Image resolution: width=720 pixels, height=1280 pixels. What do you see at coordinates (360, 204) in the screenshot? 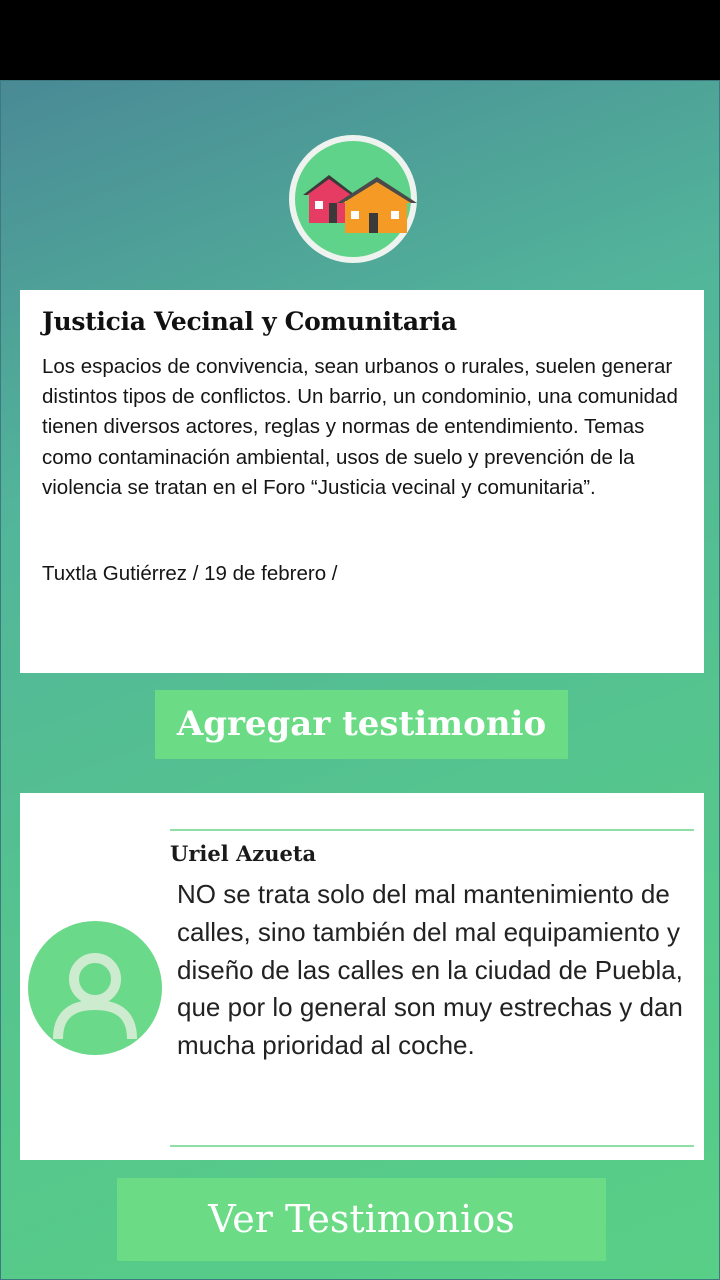
I see `houses-icon` at bounding box center [360, 204].